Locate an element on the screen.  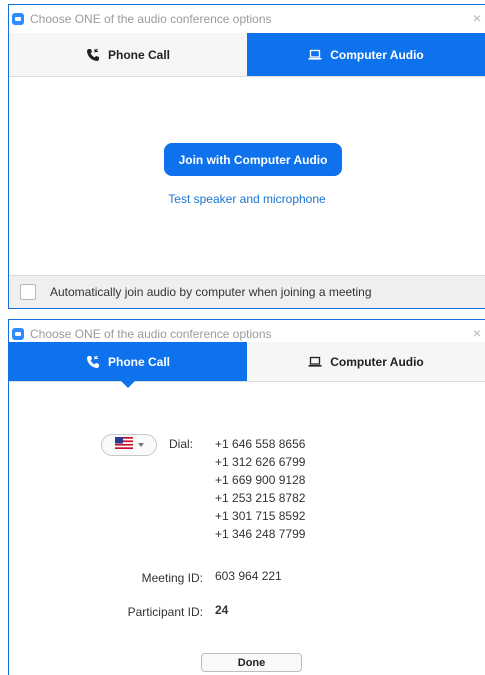
meeting-id-value: 603 964 221 is located at coordinates (248, 576).